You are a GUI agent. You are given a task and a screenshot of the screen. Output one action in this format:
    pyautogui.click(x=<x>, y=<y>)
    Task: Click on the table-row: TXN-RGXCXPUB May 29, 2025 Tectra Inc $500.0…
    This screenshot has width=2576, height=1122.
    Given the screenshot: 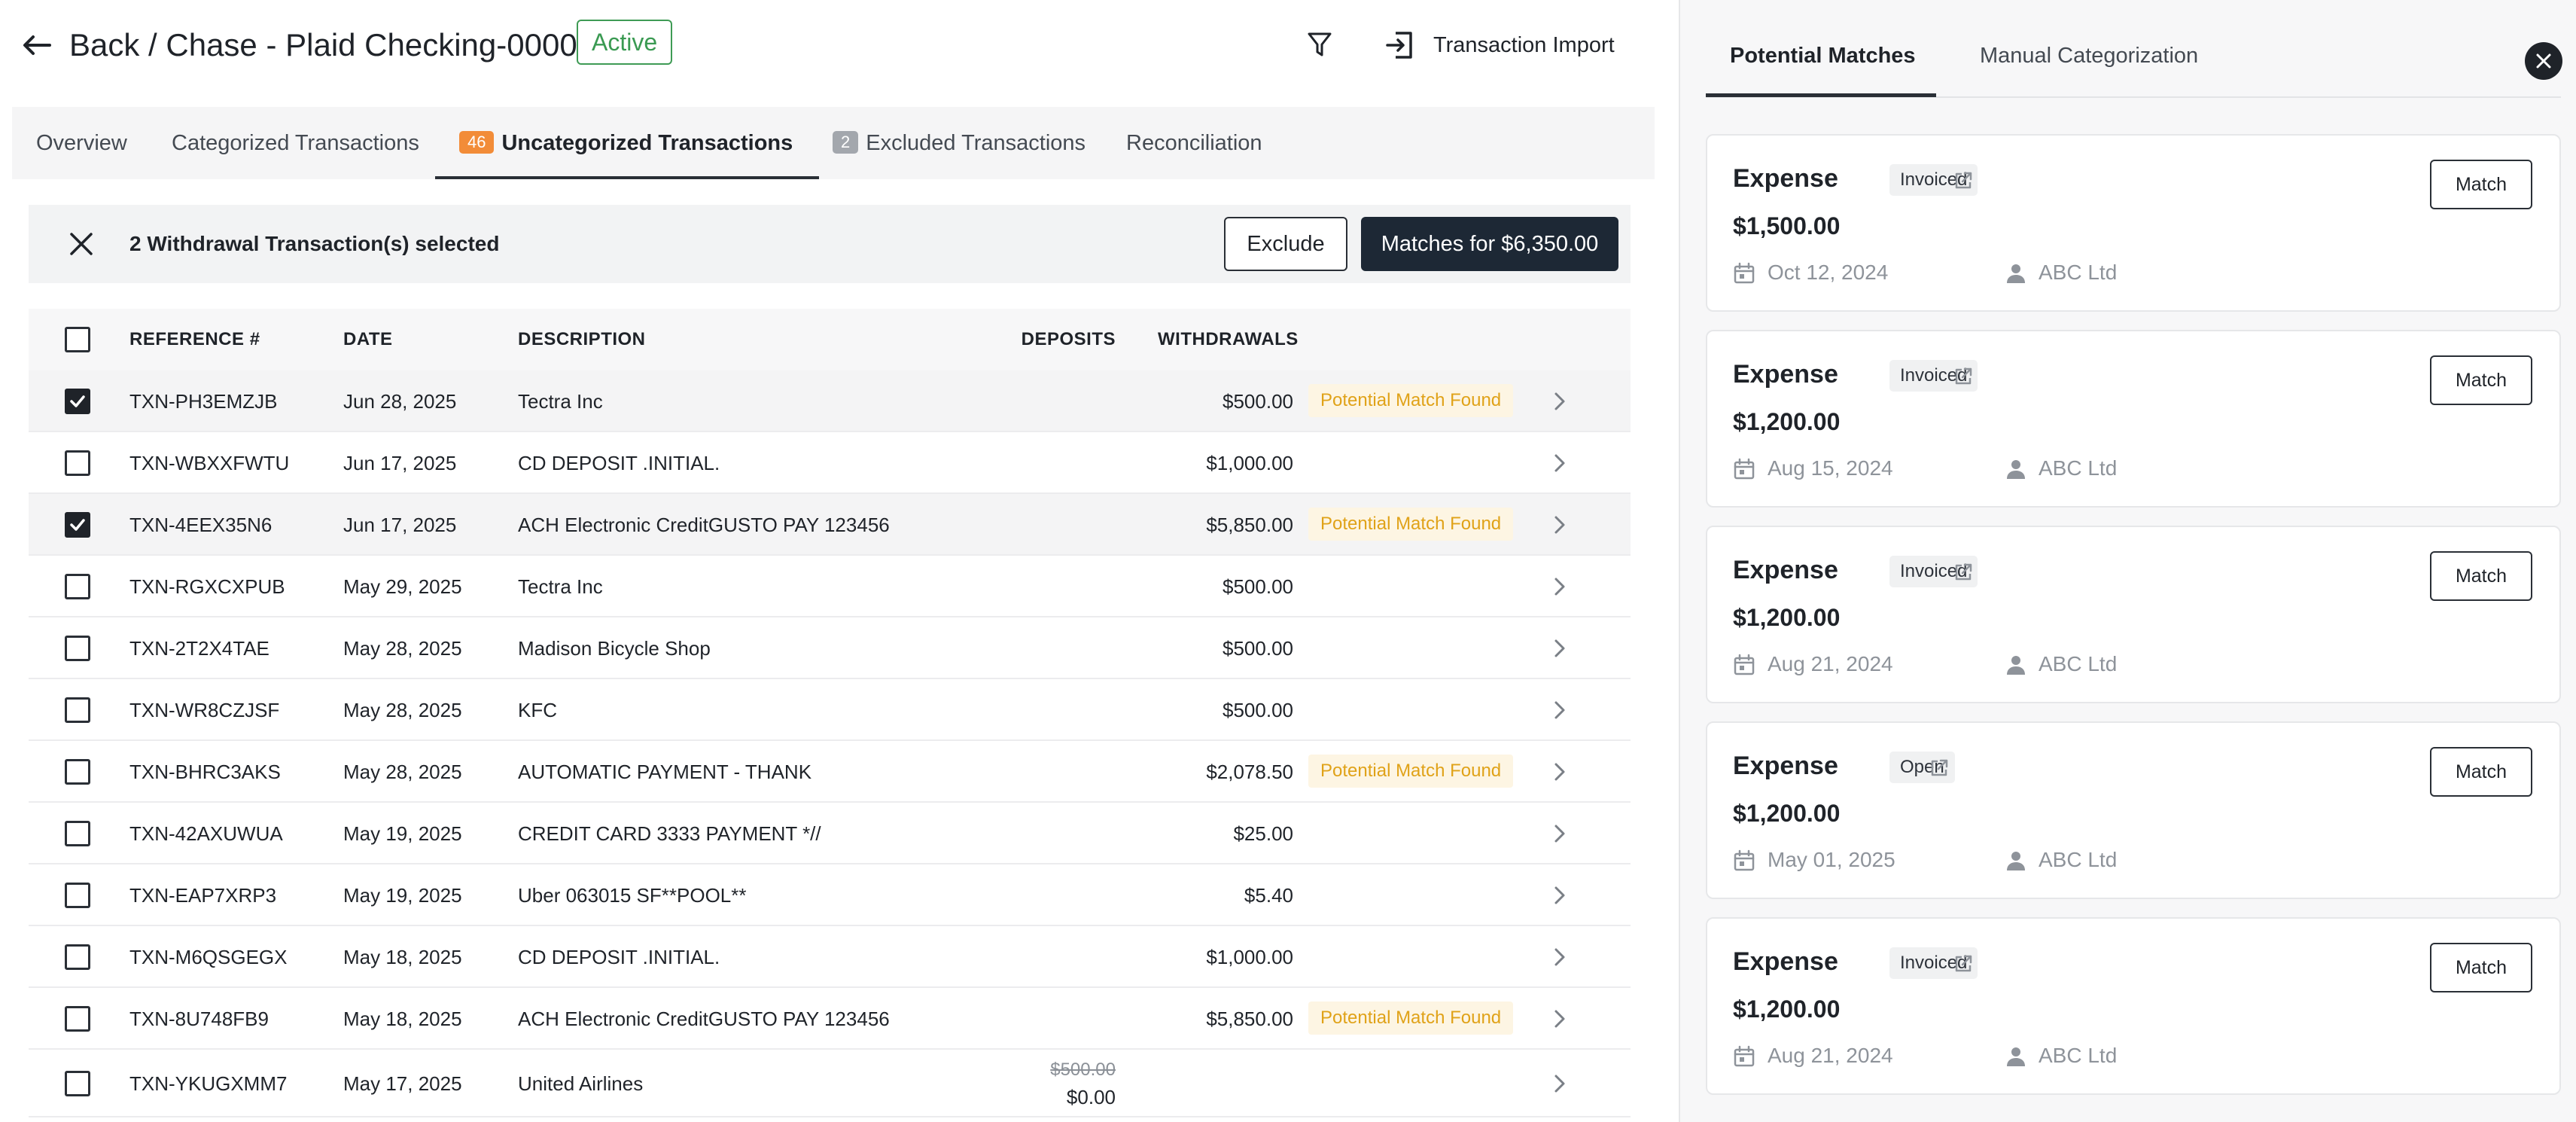 What is the action you would take?
    pyautogui.click(x=830, y=586)
    